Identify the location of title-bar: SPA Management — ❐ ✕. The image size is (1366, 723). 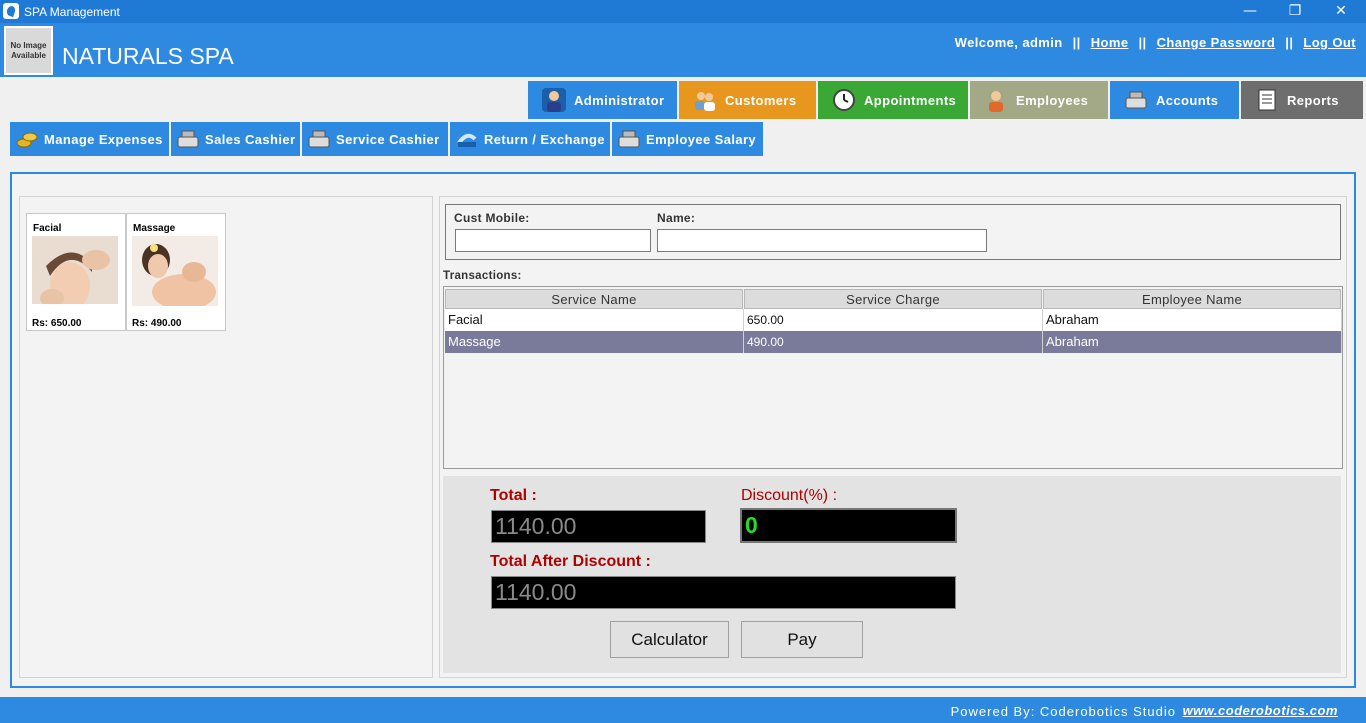
(683, 11).